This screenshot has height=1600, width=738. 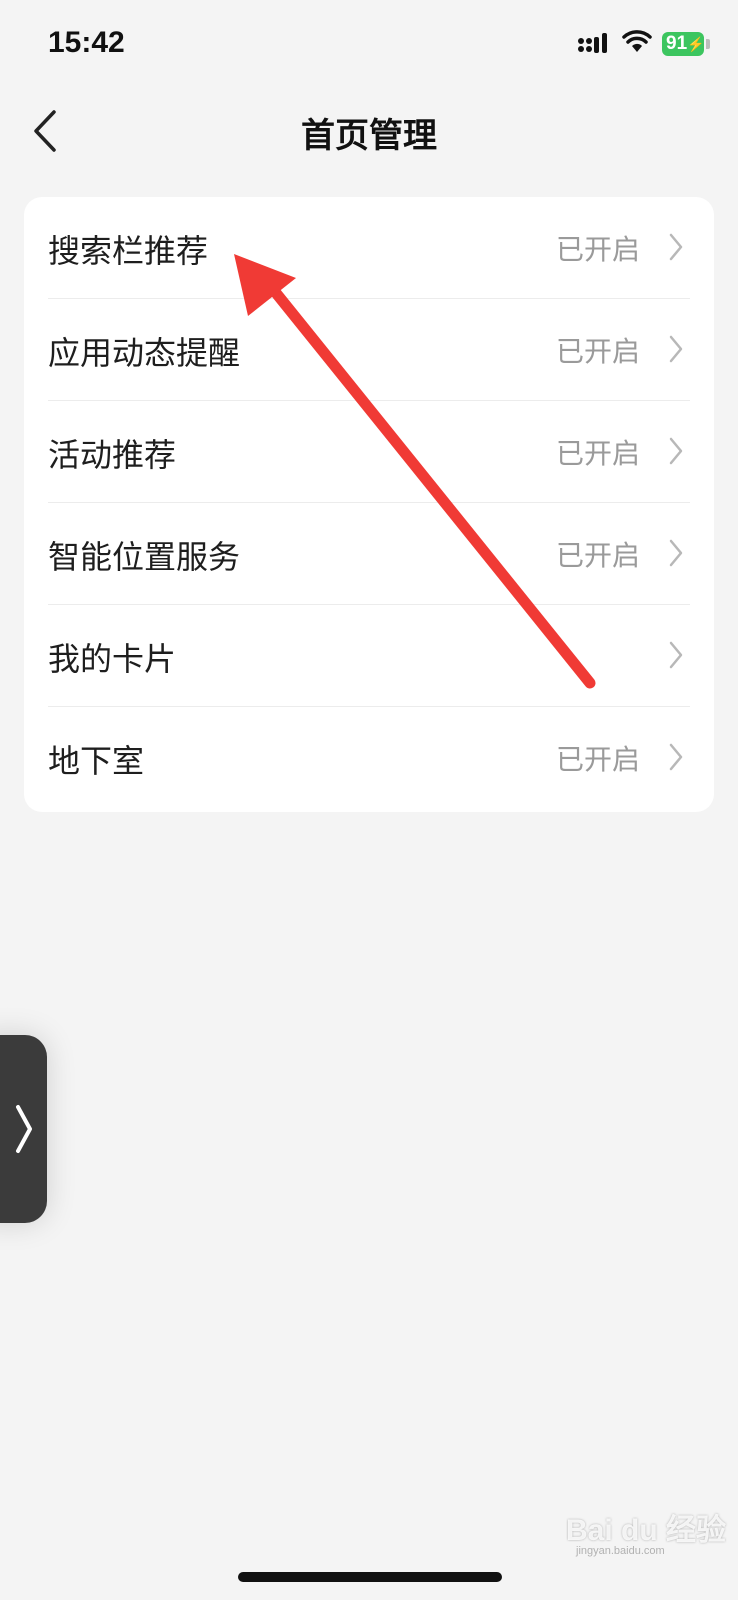 I want to click on home-indicator, so click(x=370, y=1577).